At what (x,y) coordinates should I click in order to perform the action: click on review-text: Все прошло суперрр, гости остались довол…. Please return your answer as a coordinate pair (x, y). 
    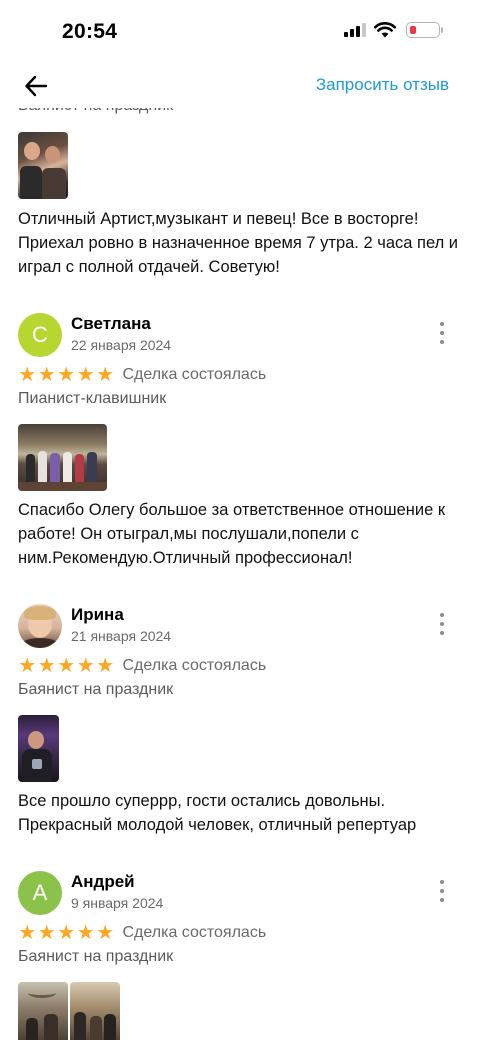
    Looking at the image, I should click on (217, 813).